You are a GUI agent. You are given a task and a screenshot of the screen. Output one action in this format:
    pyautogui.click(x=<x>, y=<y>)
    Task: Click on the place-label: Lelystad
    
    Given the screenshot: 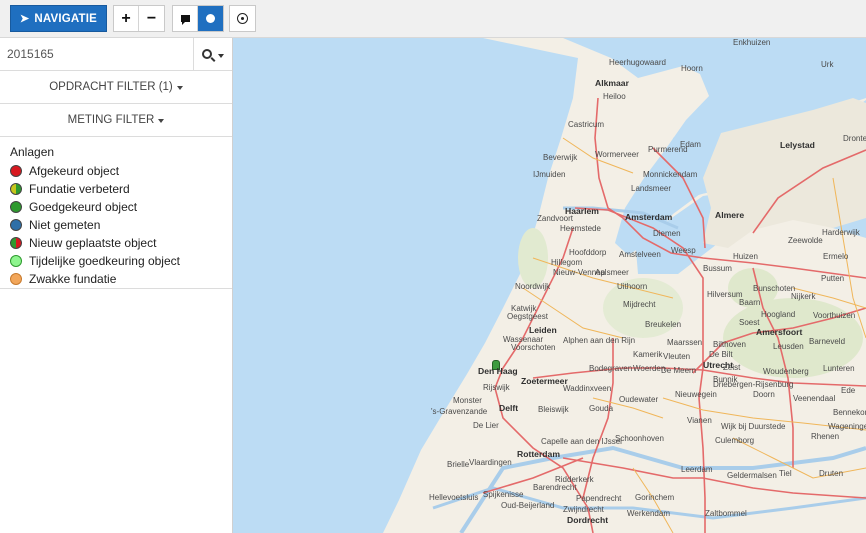 What is the action you would take?
    pyautogui.click(x=797, y=145)
    